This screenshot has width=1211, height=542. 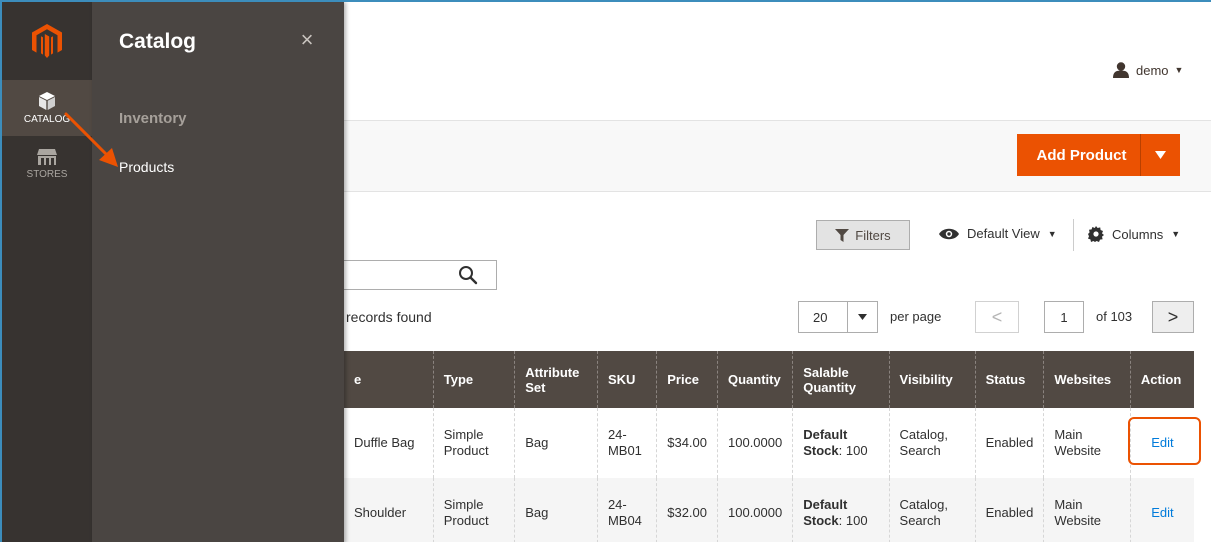 What do you see at coordinates (47, 156) in the screenshot?
I see `storefront-icon` at bounding box center [47, 156].